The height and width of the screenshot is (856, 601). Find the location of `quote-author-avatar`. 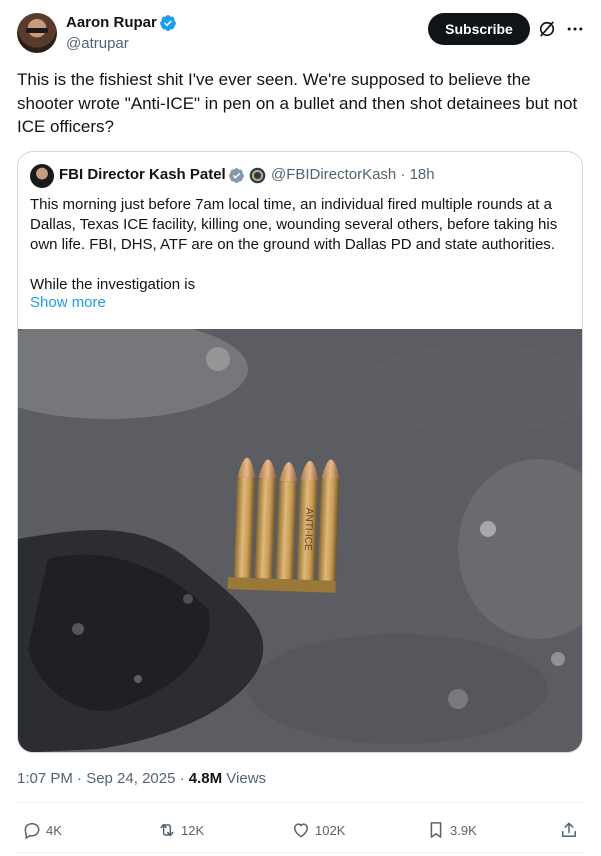

quote-author-avatar is located at coordinates (42, 176).